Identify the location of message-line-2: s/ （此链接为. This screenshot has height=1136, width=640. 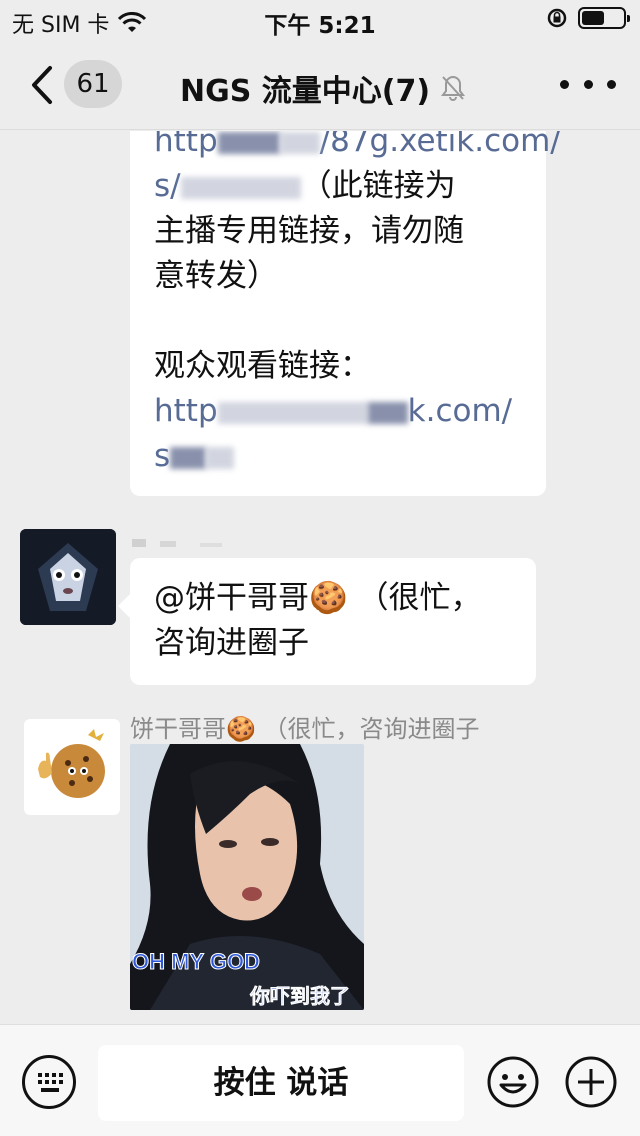
(338, 186).